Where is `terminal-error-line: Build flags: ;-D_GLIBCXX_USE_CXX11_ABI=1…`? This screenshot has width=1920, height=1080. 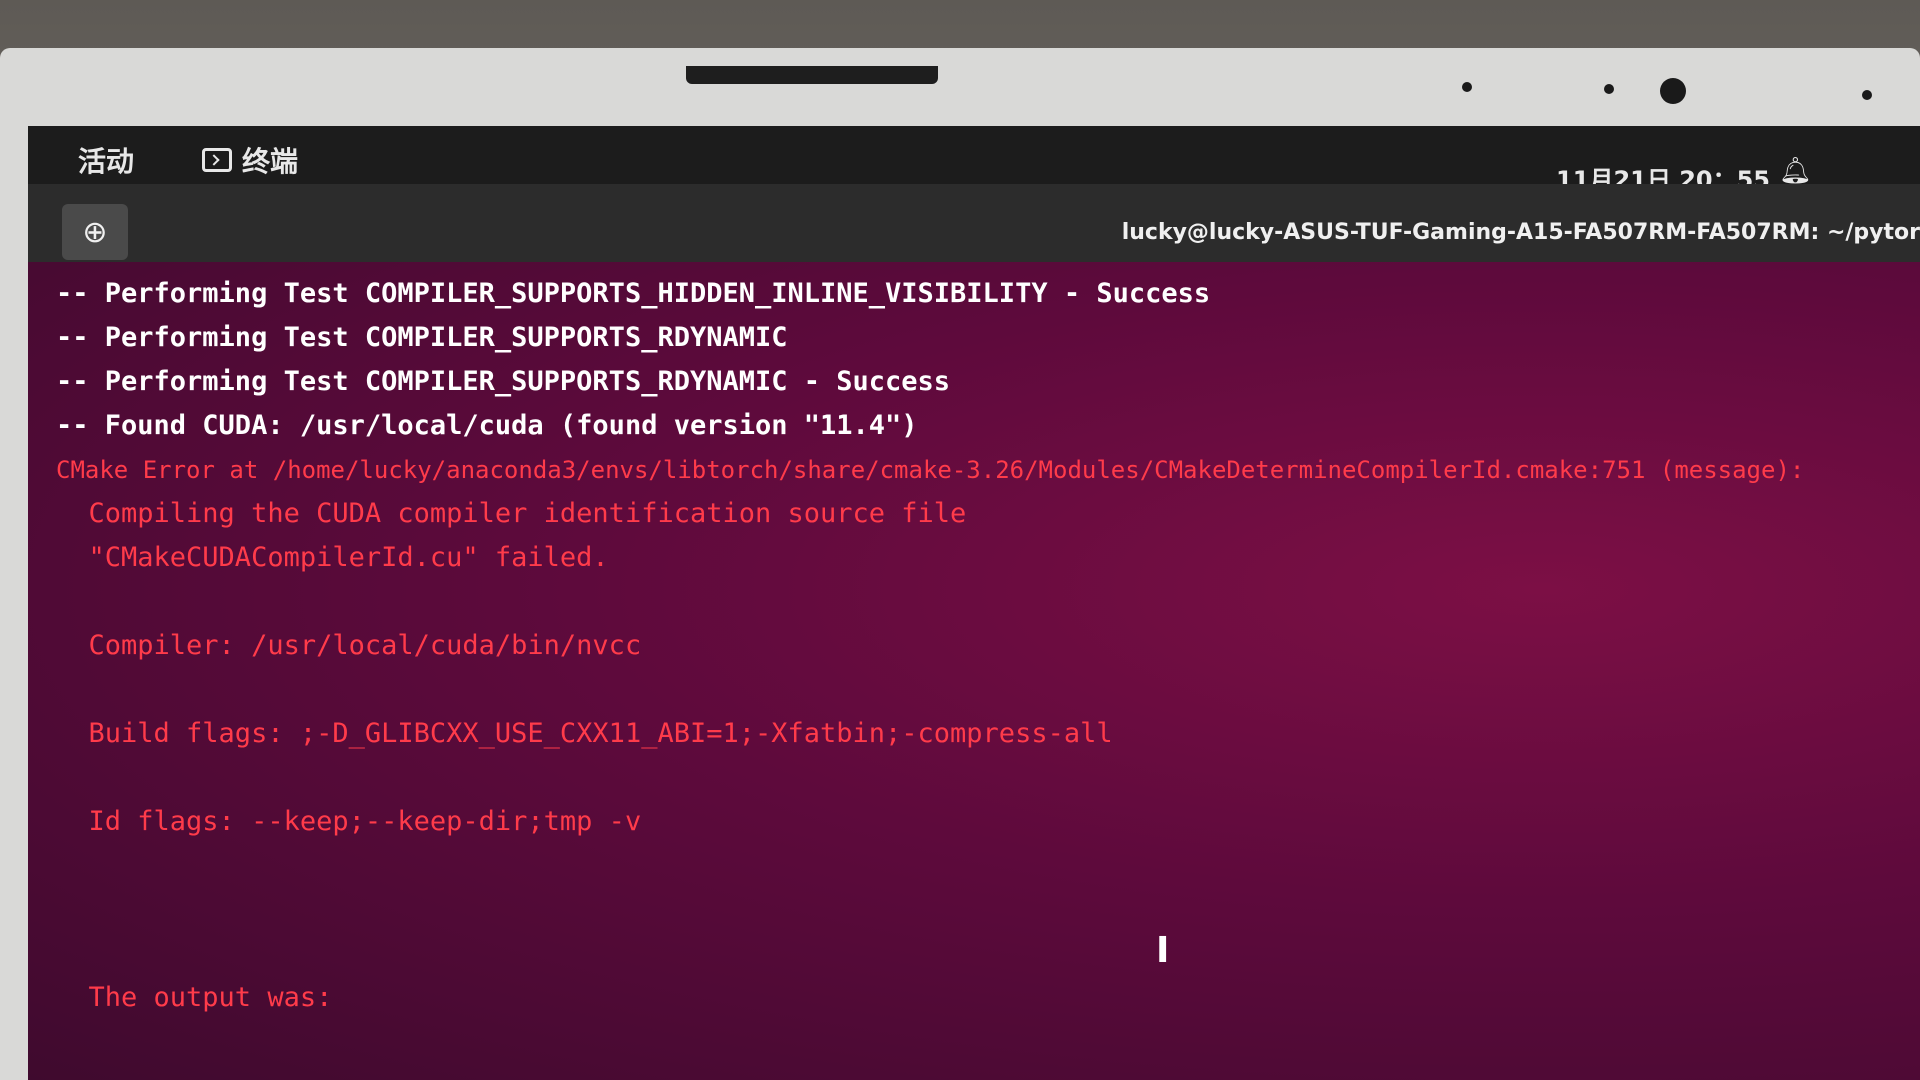 terminal-error-line: Build flags: ;-D_GLIBCXX_USE_CXX11_ABI=1… is located at coordinates (584, 733).